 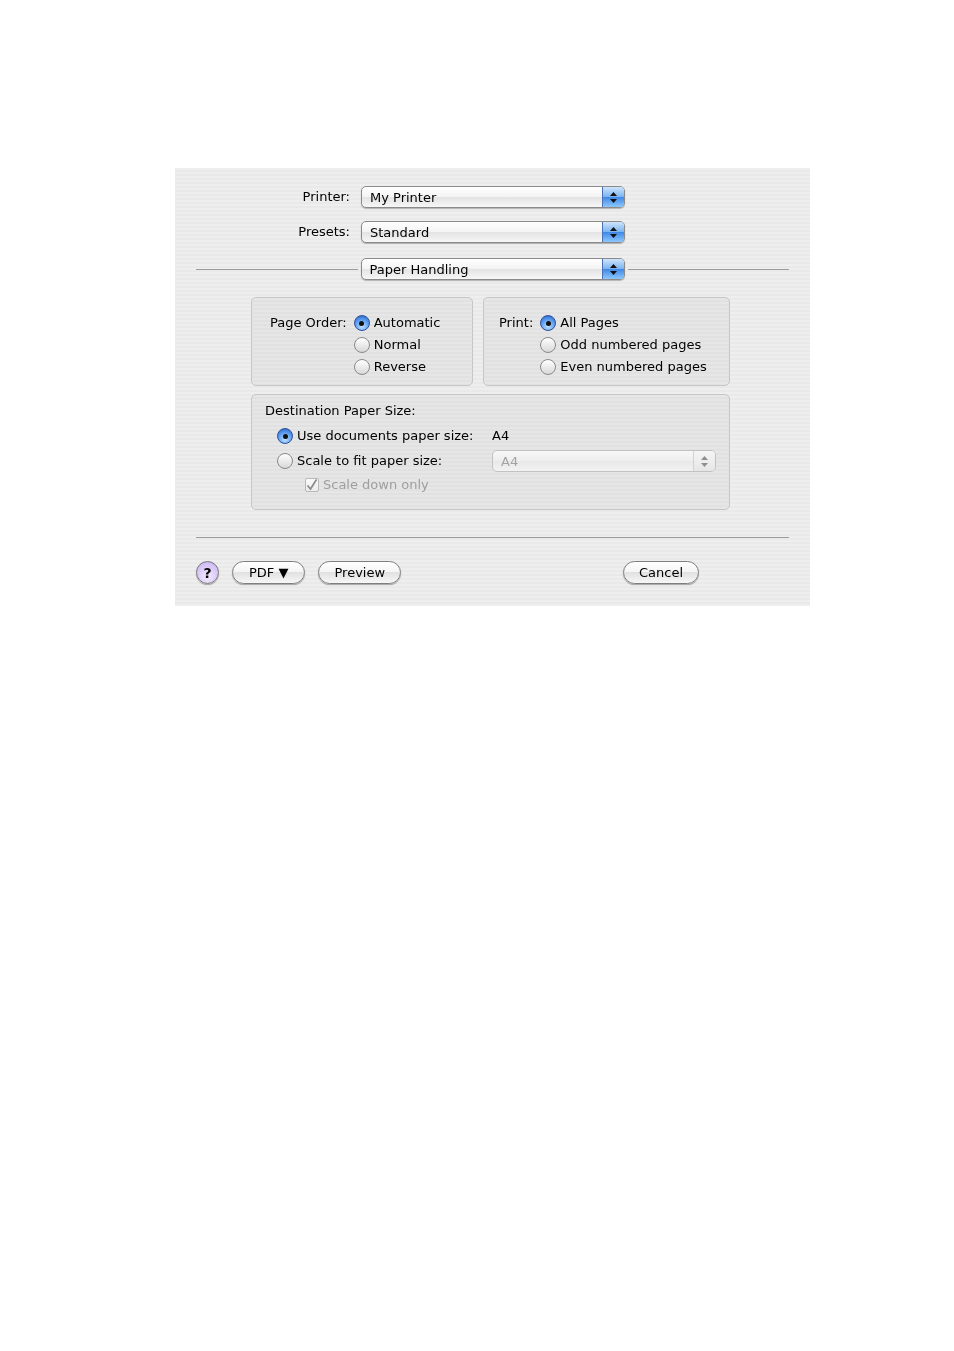 I want to click on push-button: Cancel, so click(x=660, y=572).